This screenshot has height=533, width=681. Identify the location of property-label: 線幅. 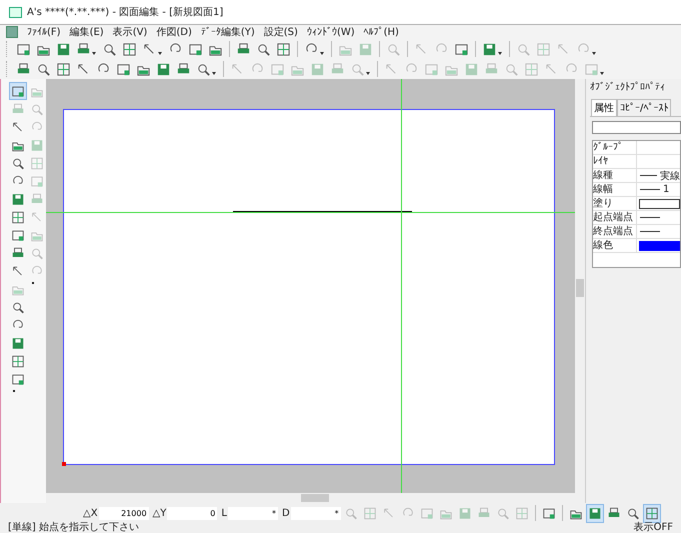
(615, 190).